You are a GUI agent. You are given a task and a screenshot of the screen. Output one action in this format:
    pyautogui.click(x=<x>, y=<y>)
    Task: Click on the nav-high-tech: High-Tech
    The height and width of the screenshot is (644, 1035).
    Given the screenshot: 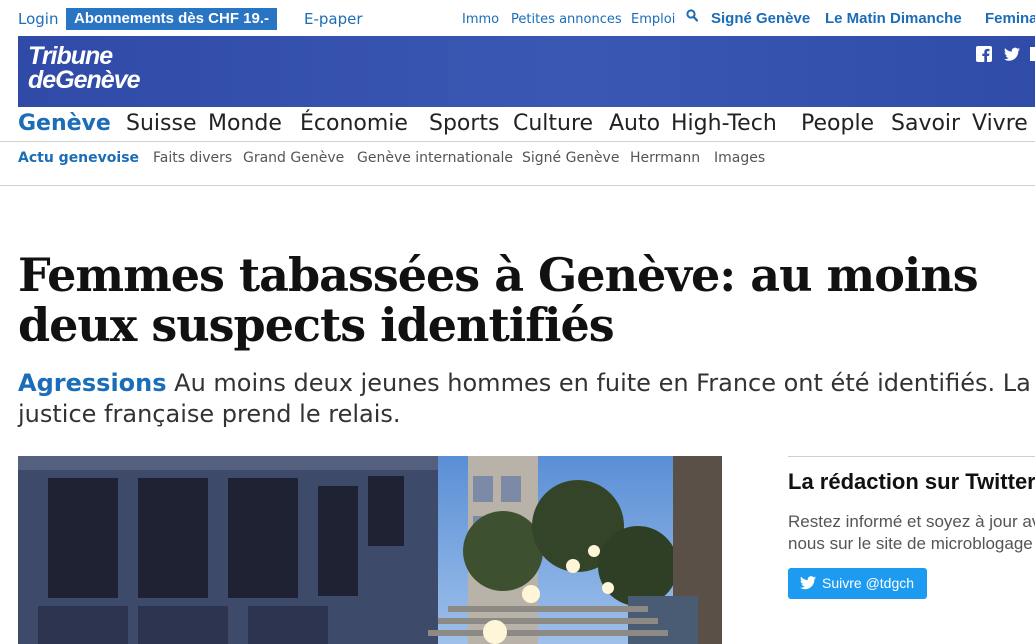 What is the action you would take?
    pyautogui.click(x=724, y=123)
    